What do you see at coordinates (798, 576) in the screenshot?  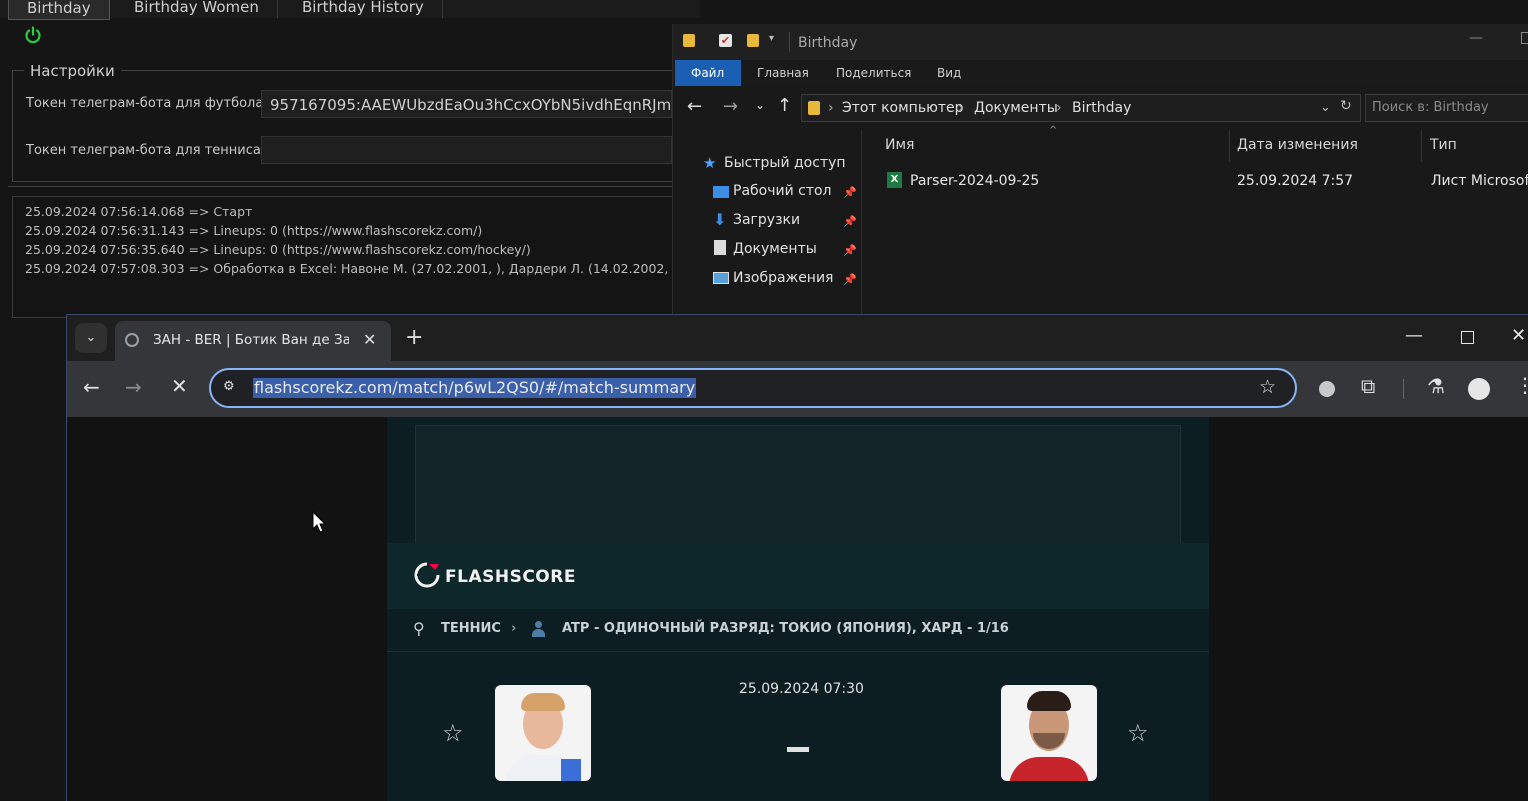 I see `logo-bar: FLASHSCORE` at bounding box center [798, 576].